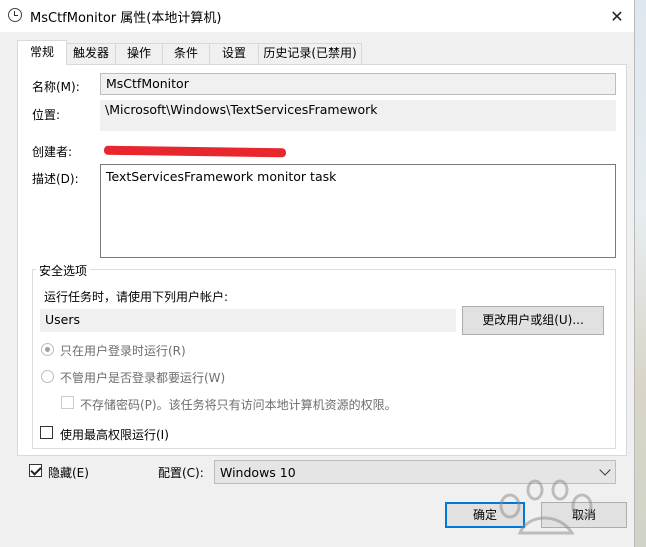 This screenshot has width=646, height=547. What do you see at coordinates (258, 472) in the screenshot?
I see `configure-selected-value: Windows 10` at bounding box center [258, 472].